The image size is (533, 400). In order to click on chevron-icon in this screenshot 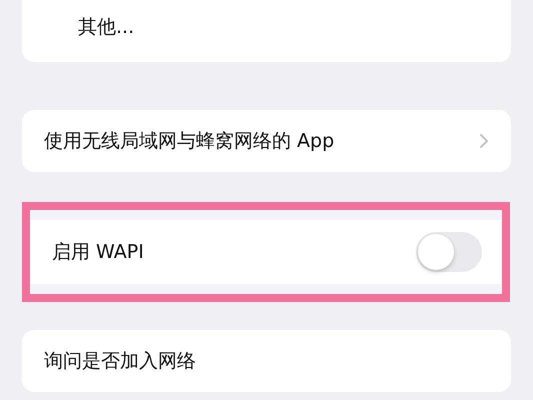, I will do `click(484, 141)`.